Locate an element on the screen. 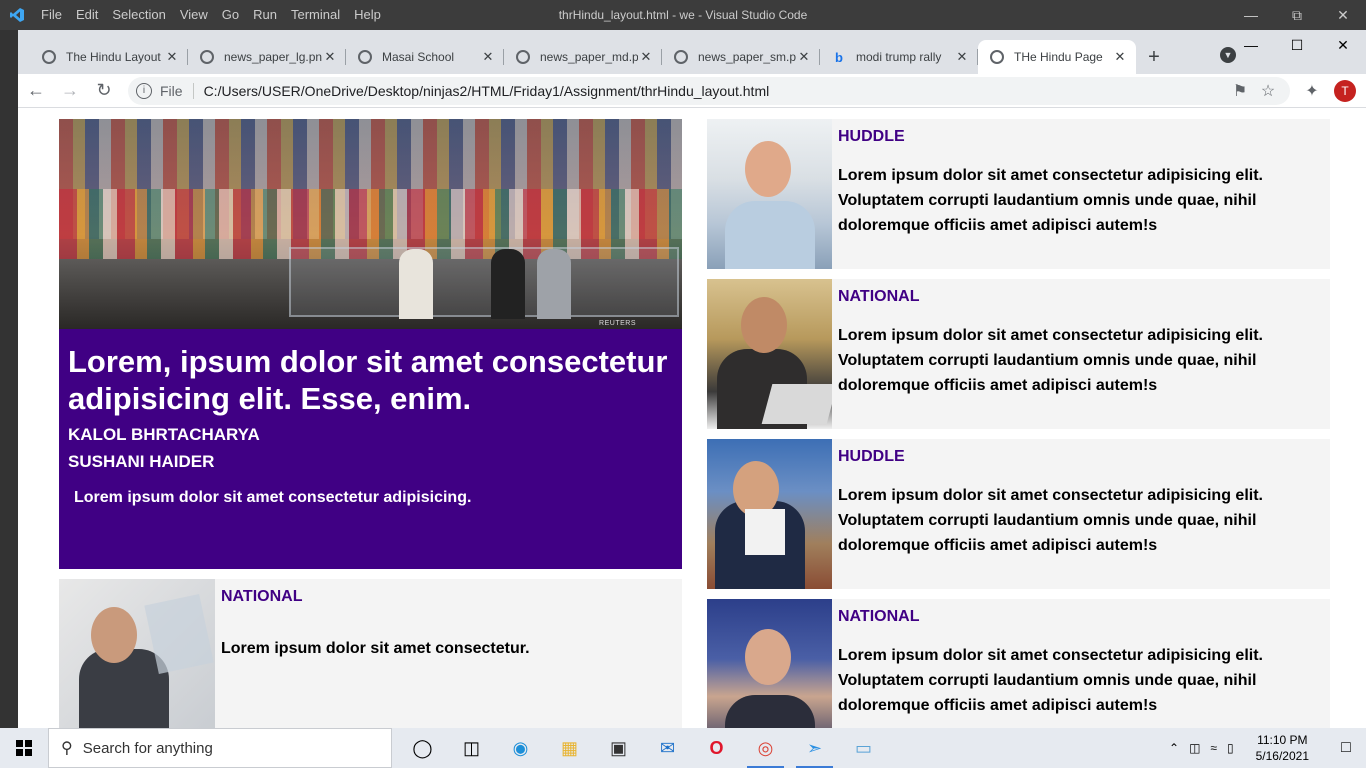 The width and height of the screenshot is (1366, 768). extensions-icon: ✦ is located at coordinates (1312, 91).